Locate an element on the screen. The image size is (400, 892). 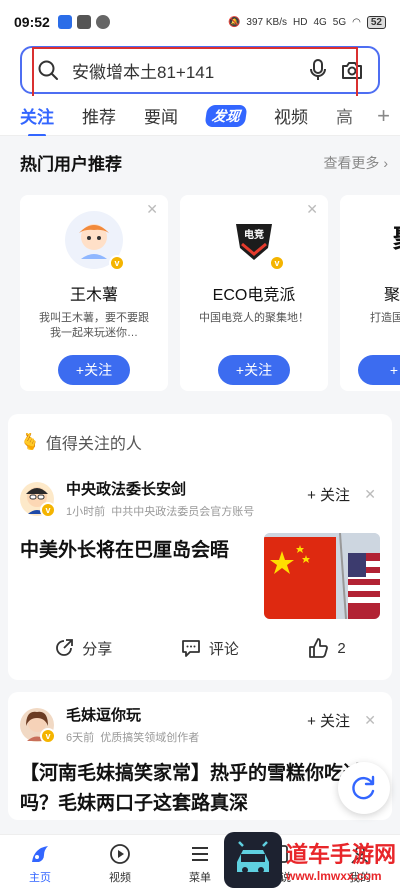
post-body: 中美外长将在巴厘岛会晤 is located at coordinates (200, 576).